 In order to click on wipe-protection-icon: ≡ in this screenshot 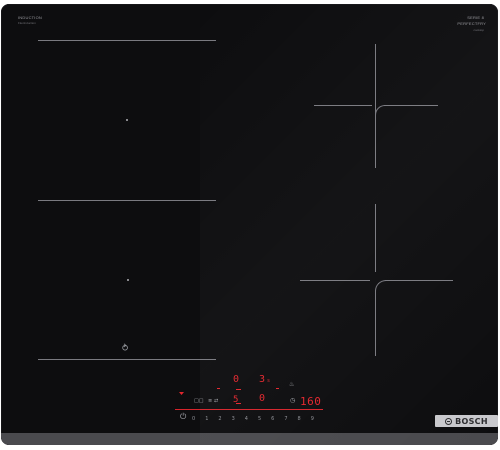, I will do `click(210, 401)`.